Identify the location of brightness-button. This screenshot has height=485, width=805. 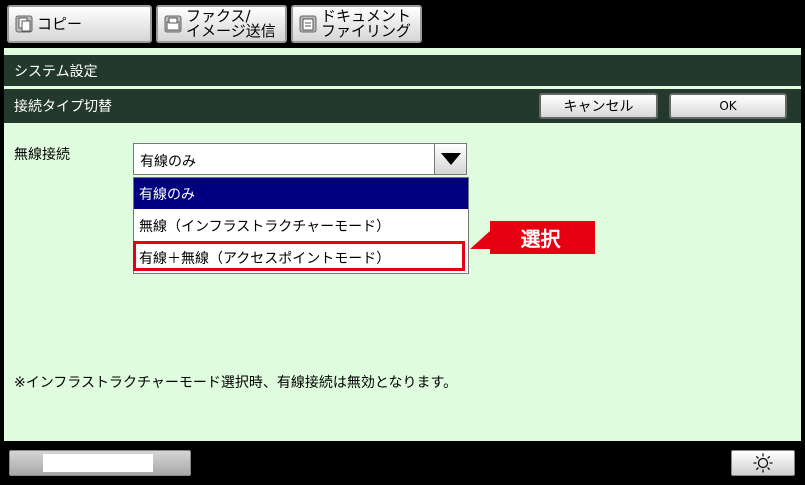
(763, 463).